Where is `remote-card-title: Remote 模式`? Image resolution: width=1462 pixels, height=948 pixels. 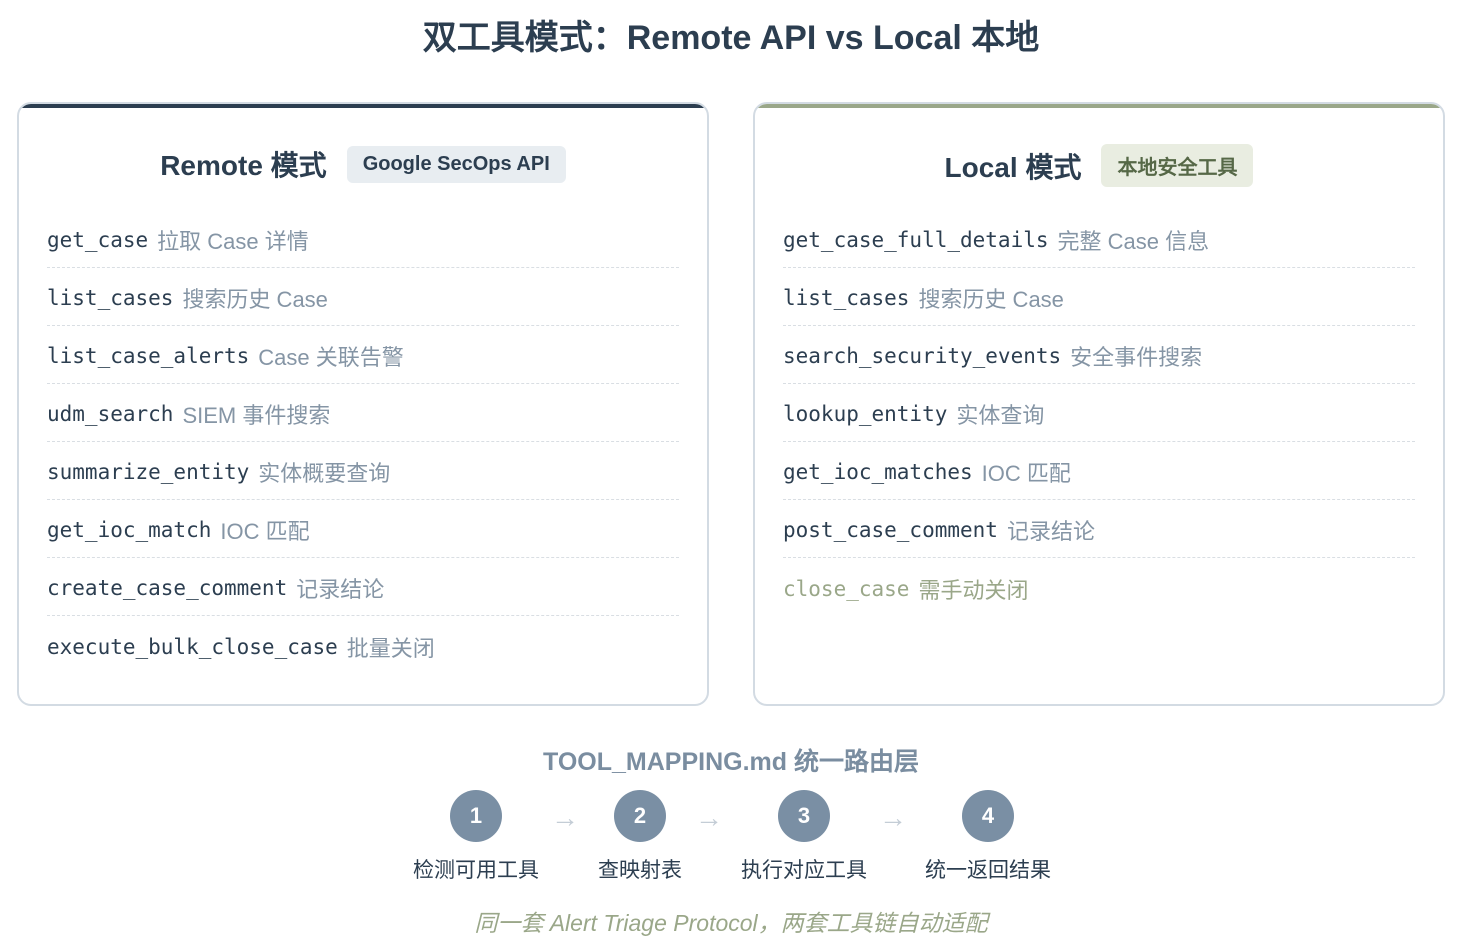
remote-card-title: Remote 模式 is located at coordinates (243, 165).